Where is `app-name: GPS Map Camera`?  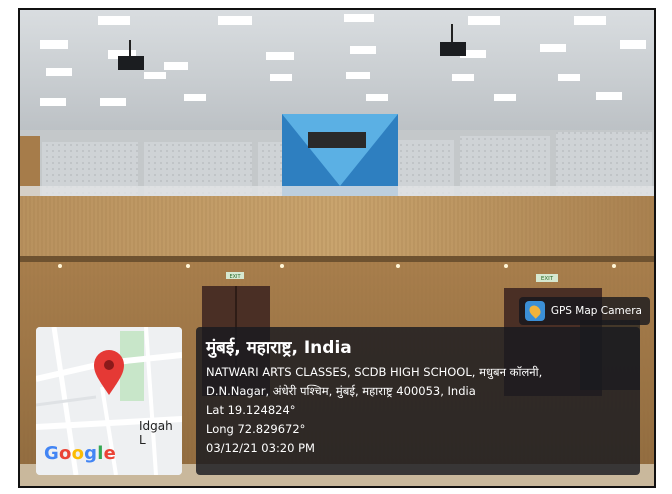 app-name: GPS Map Camera is located at coordinates (596, 311).